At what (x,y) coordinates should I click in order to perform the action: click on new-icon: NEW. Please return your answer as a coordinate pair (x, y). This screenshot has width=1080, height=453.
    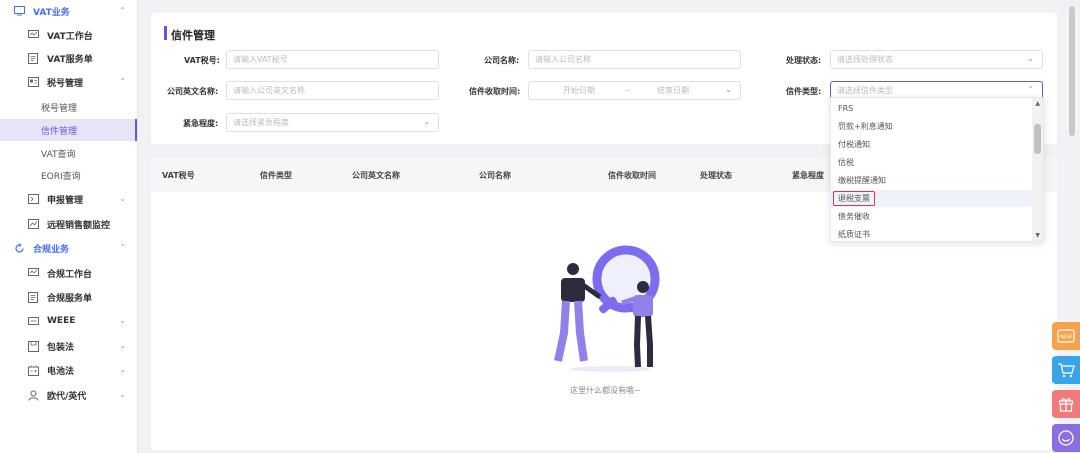
    Looking at the image, I should click on (1066, 336).